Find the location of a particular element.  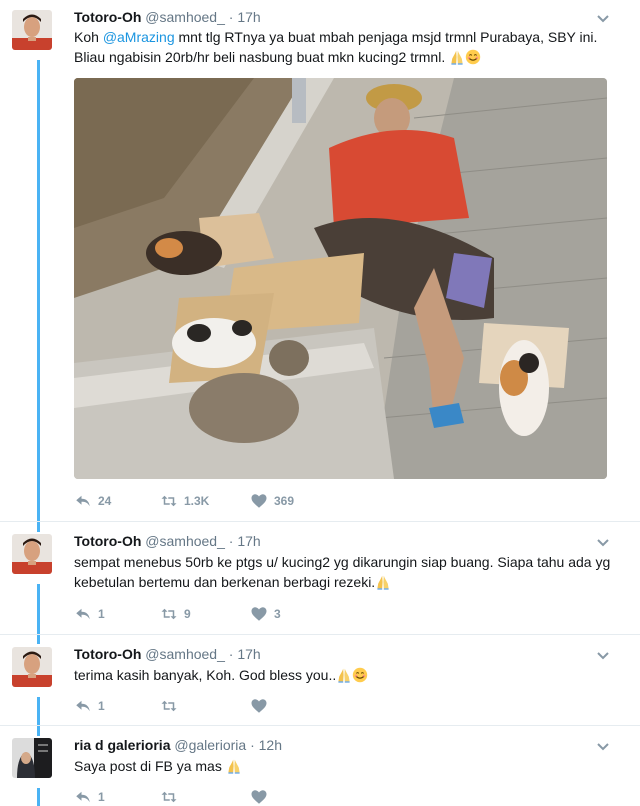

user-name: ria d galerioria is located at coordinates (122, 745).